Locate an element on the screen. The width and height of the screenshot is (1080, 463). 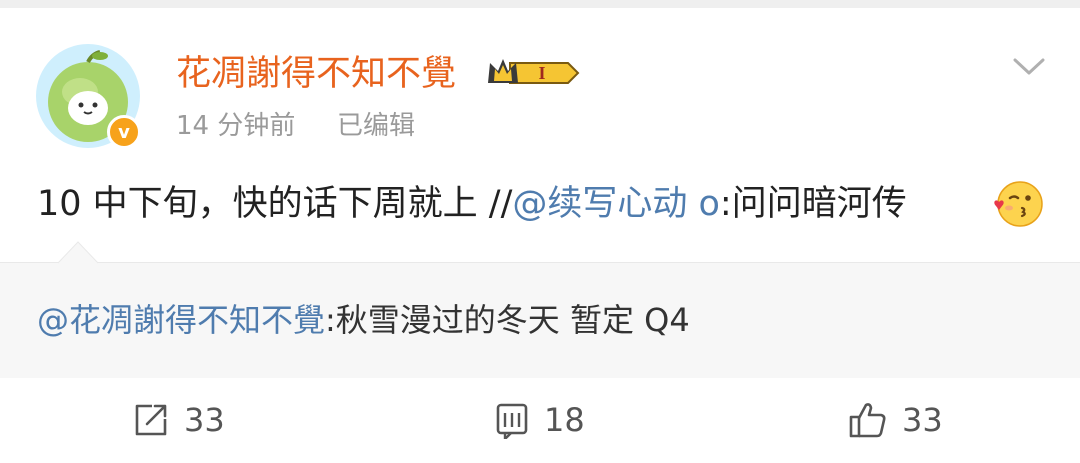
comment-icon is located at coordinates (512, 421).